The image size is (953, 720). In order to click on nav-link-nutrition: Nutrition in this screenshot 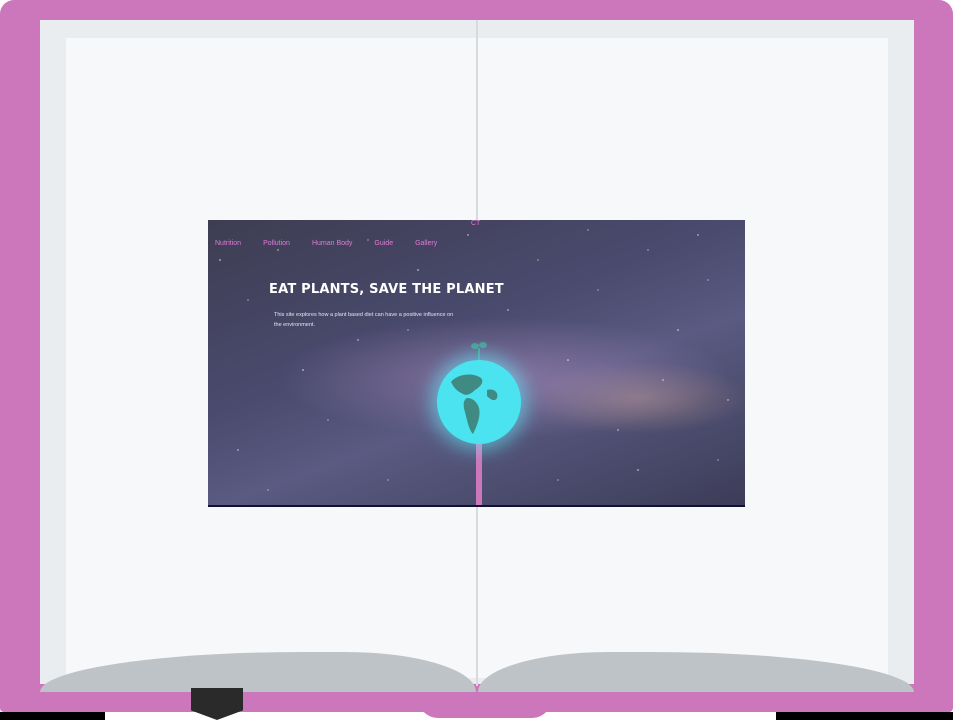, I will do `click(228, 243)`.